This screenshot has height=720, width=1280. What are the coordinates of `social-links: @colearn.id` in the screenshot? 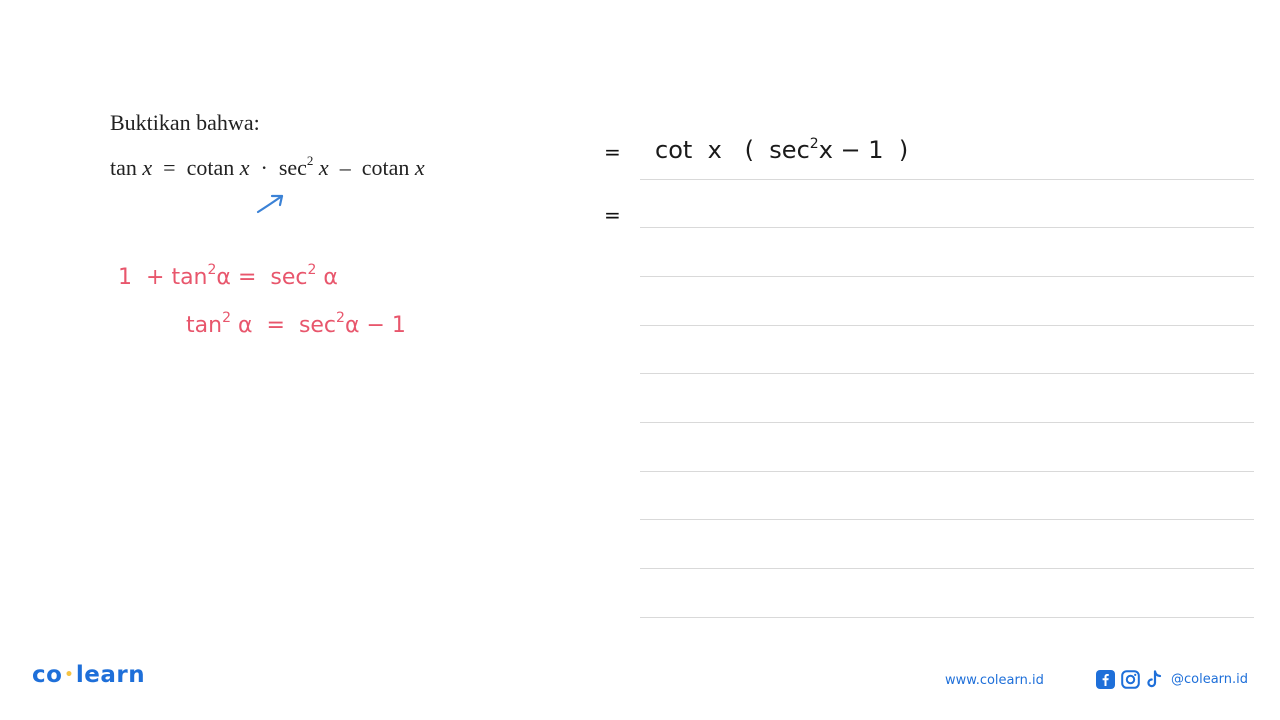 It's located at (1172, 679).